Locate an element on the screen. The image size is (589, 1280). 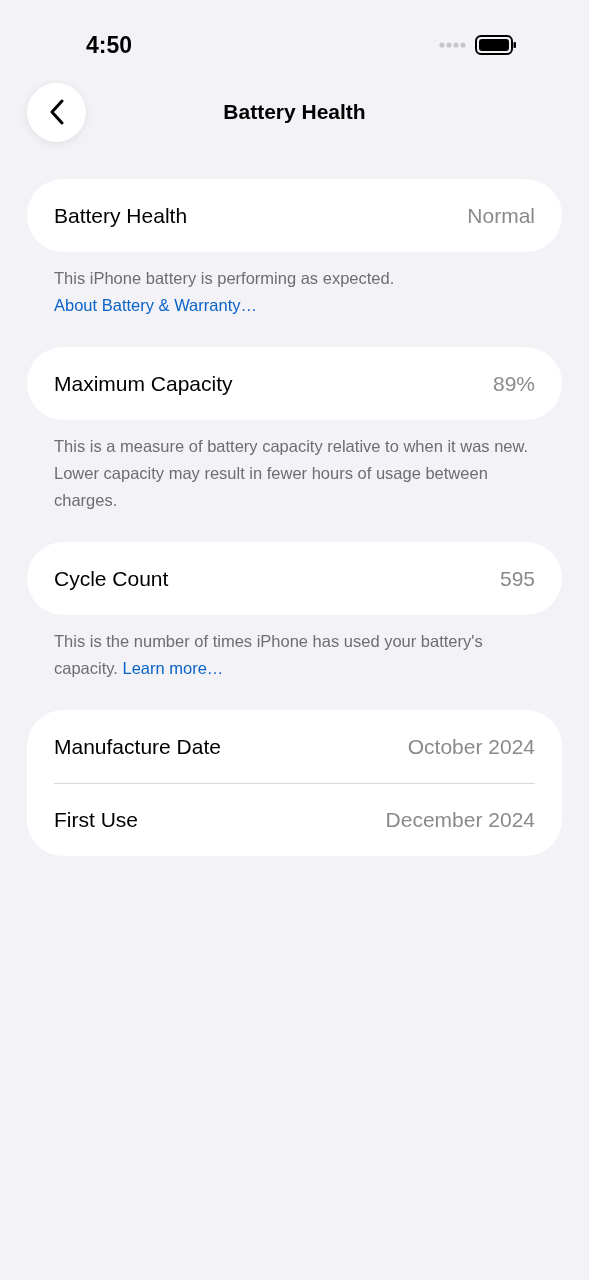
row-value: 595 is located at coordinates (517, 578).